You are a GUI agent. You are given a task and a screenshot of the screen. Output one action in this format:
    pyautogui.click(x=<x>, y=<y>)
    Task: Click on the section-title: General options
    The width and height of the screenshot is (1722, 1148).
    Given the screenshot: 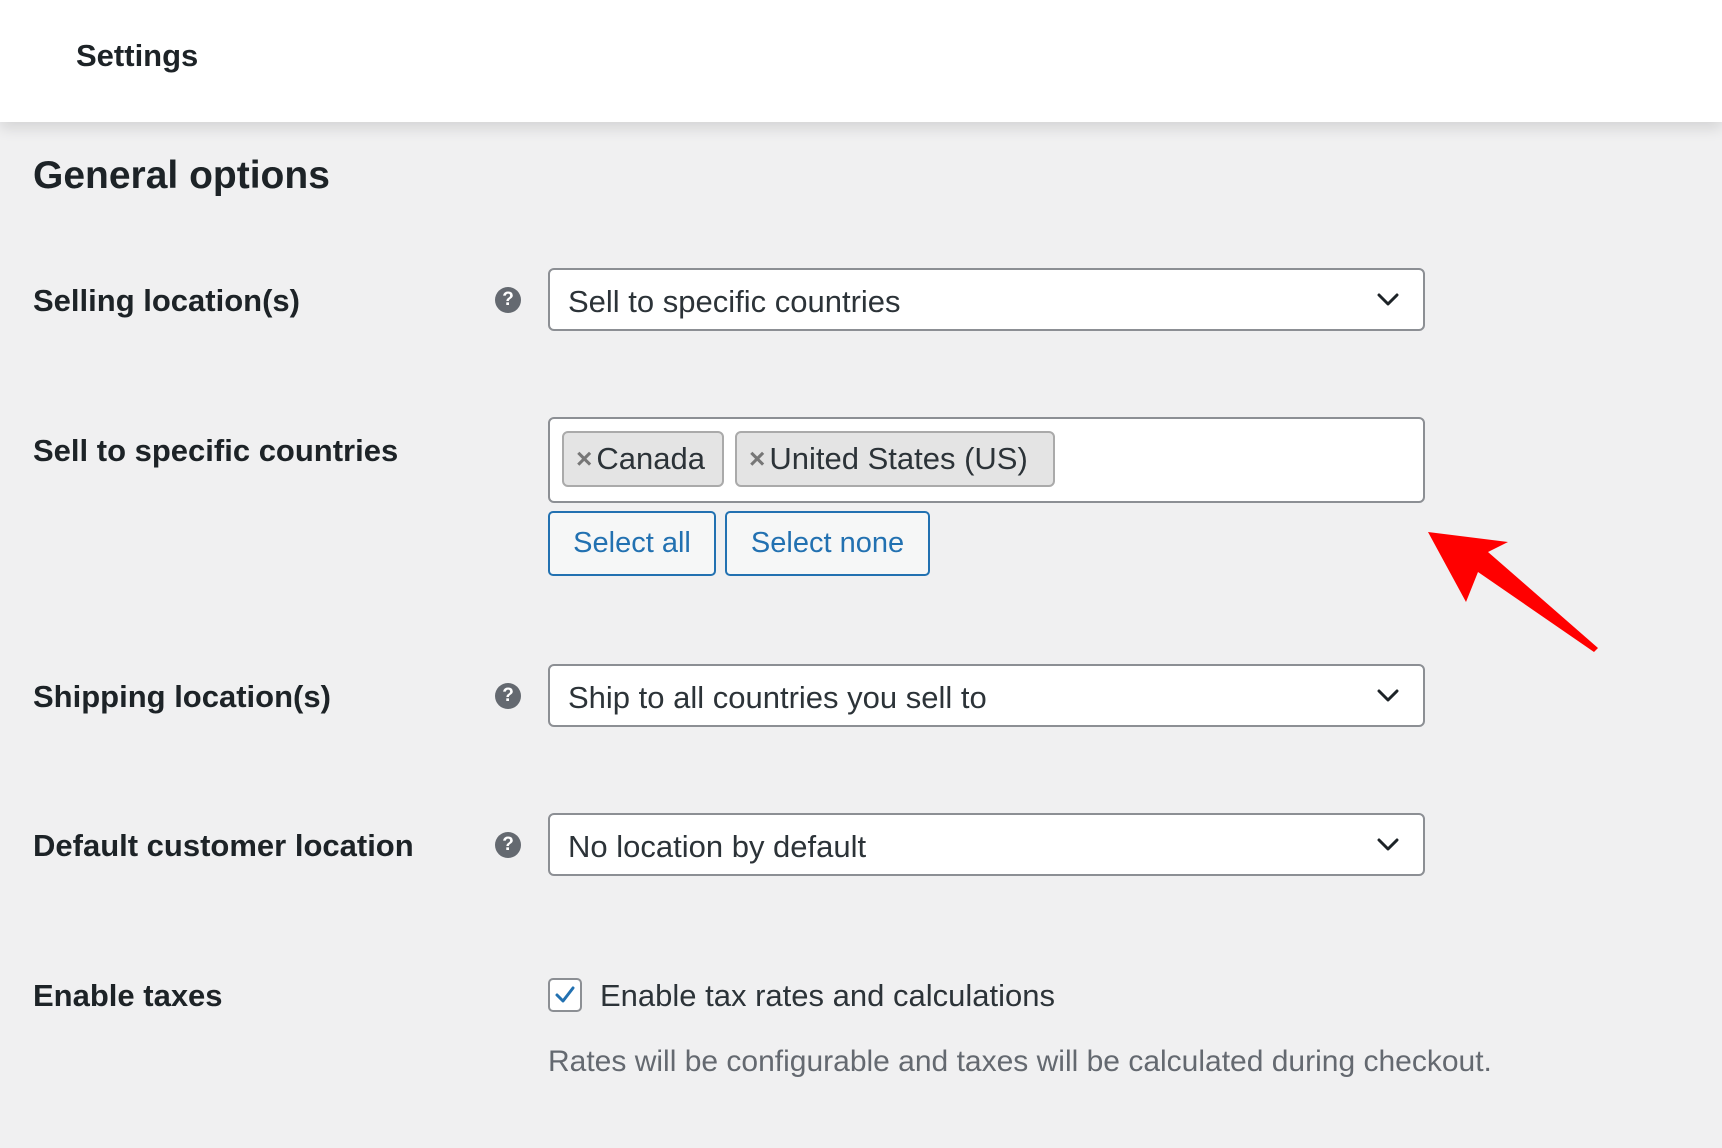 What is the action you would take?
    pyautogui.click(x=181, y=175)
    